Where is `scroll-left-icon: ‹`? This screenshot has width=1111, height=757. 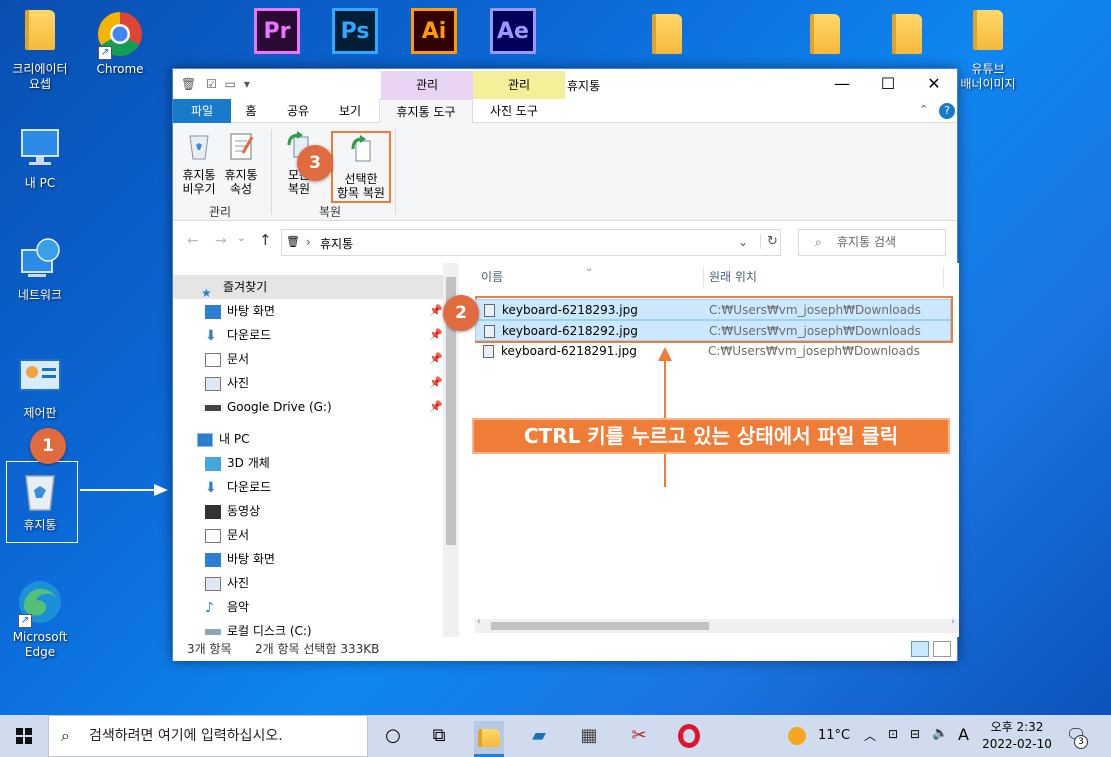 scroll-left-icon: ‹ is located at coordinates (479, 622).